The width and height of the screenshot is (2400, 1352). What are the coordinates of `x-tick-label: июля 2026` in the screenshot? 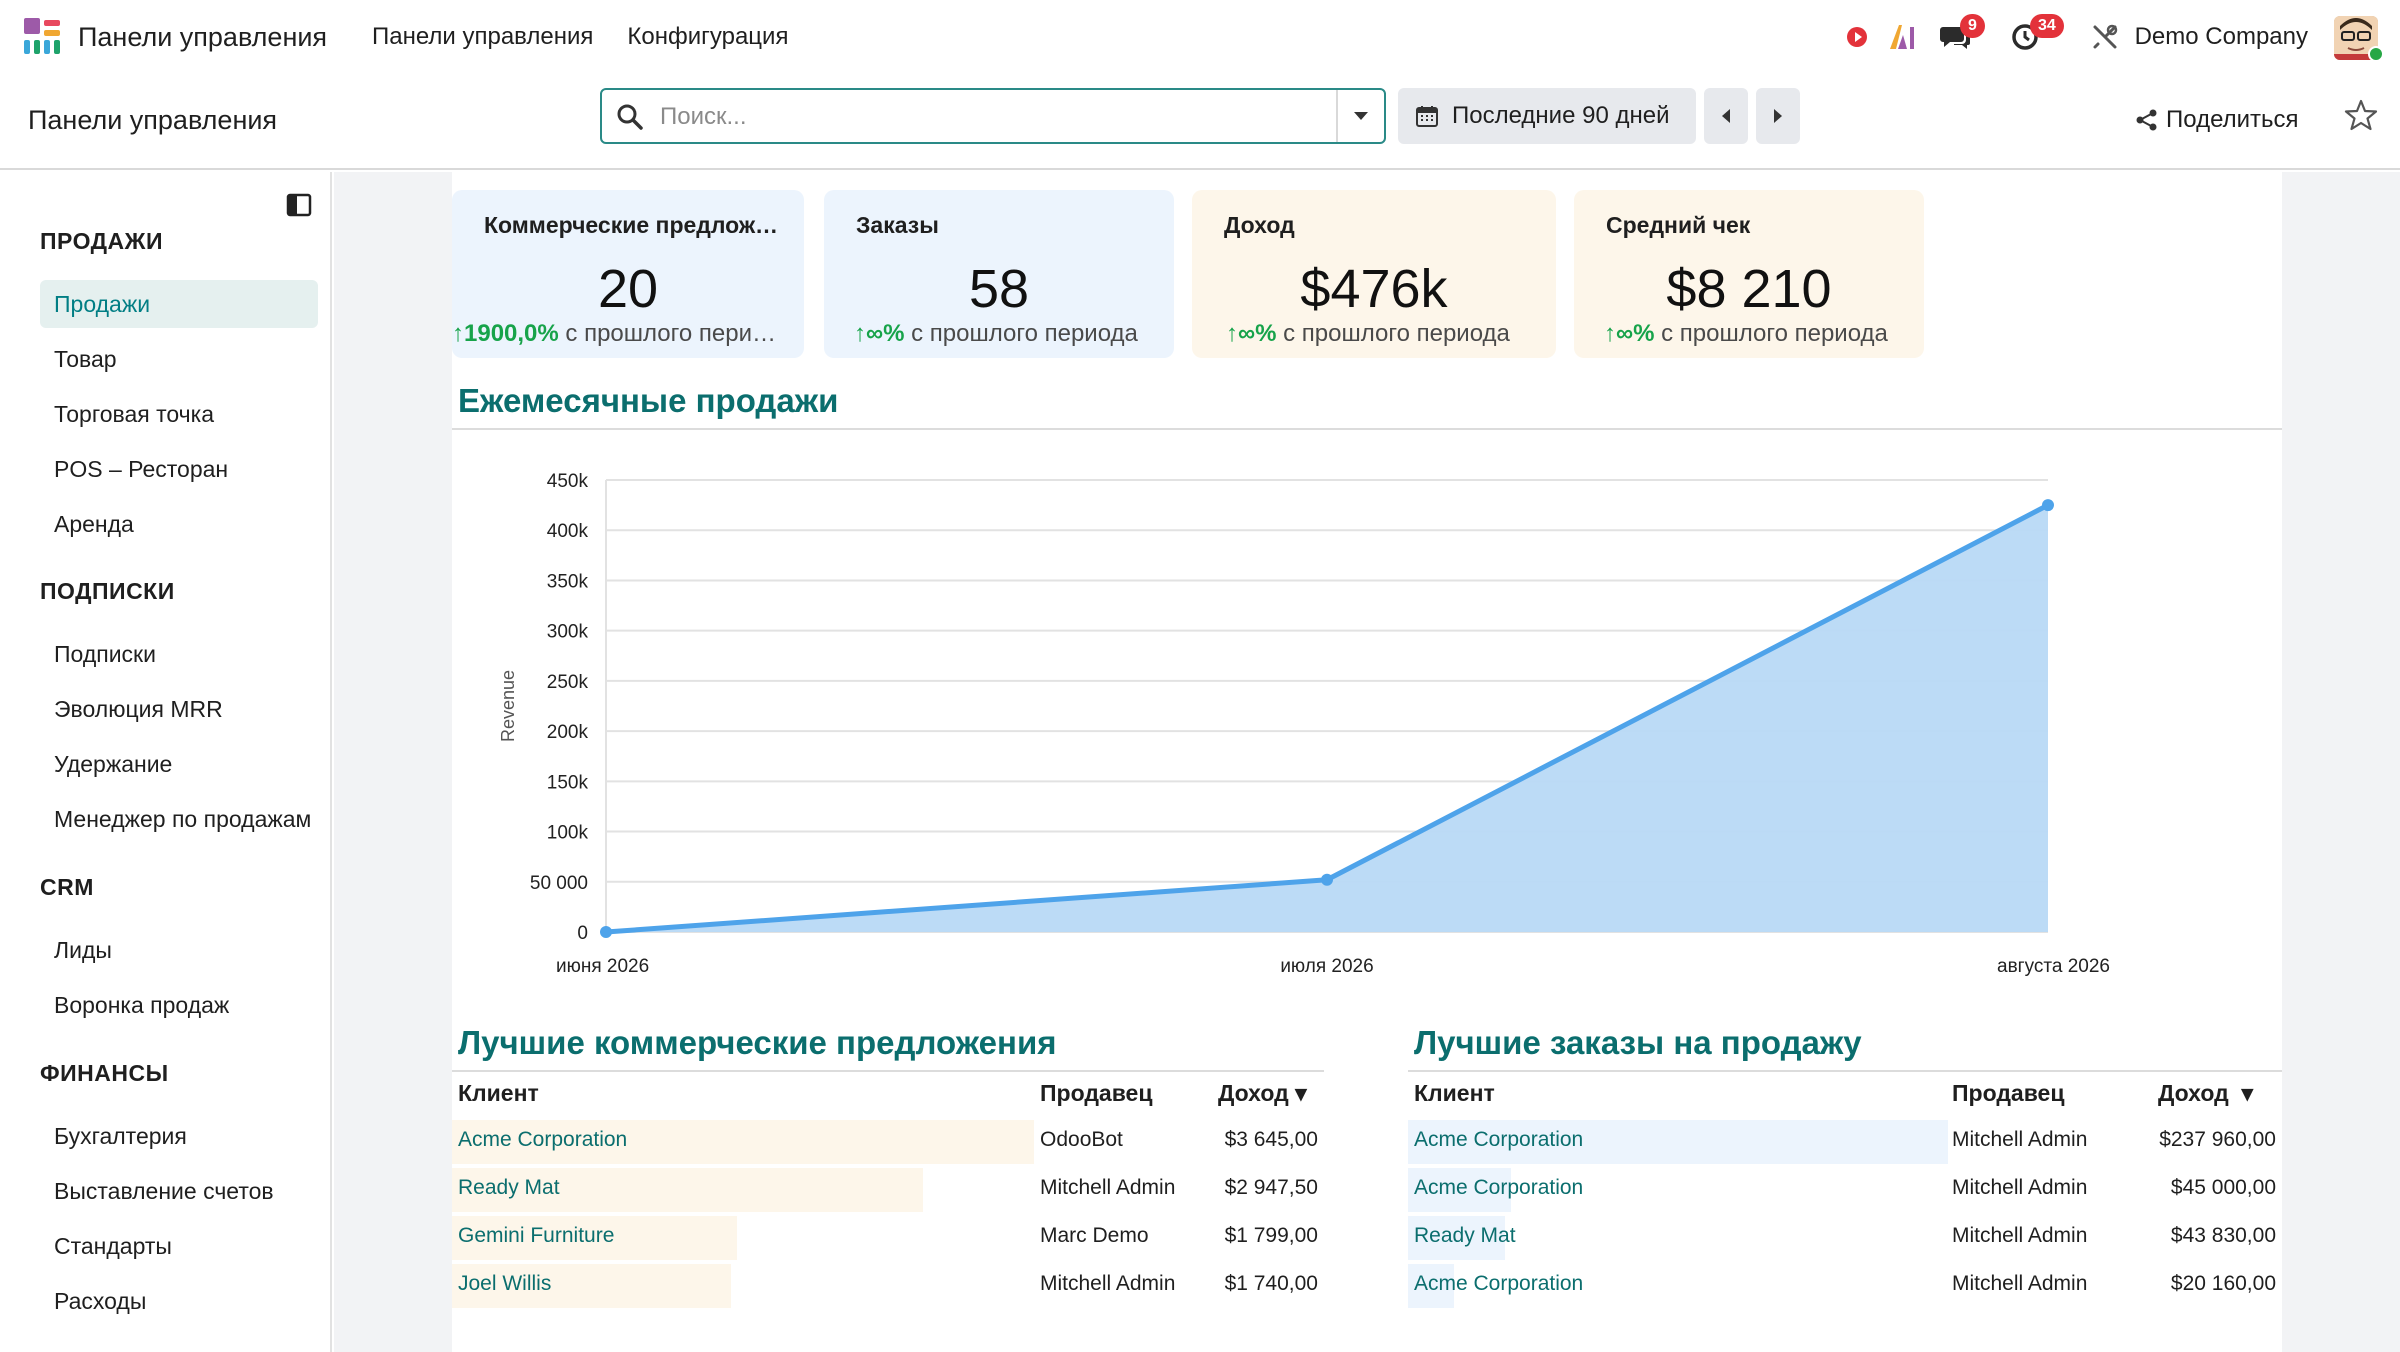 It's located at (1326, 966).